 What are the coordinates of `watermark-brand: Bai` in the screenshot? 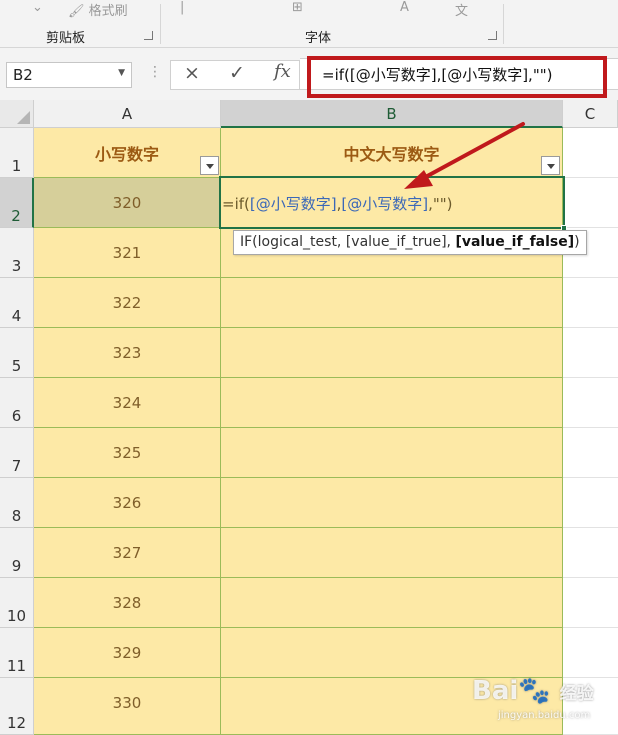 It's located at (495, 691).